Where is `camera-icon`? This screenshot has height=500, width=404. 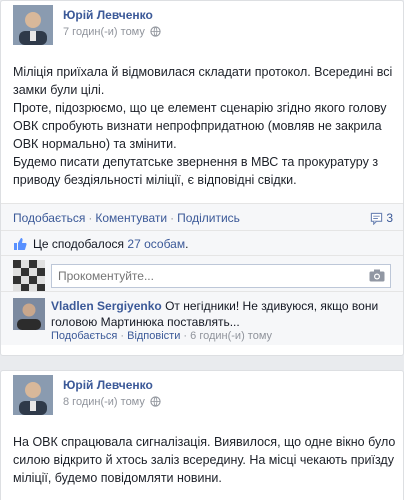 camera-icon is located at coordinates (377, 277).